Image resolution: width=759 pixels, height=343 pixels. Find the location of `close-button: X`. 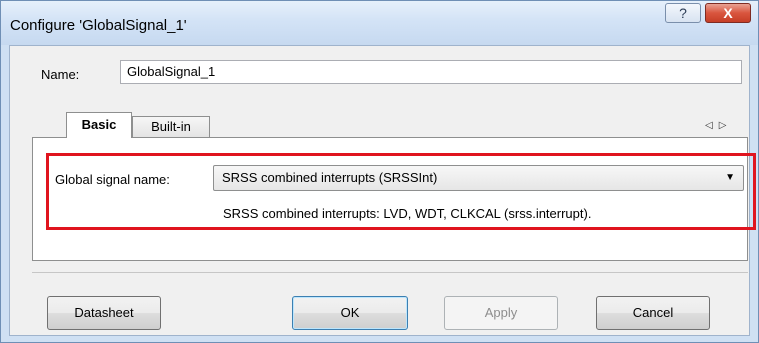

close-button: X is located at coordinates (728, 13).